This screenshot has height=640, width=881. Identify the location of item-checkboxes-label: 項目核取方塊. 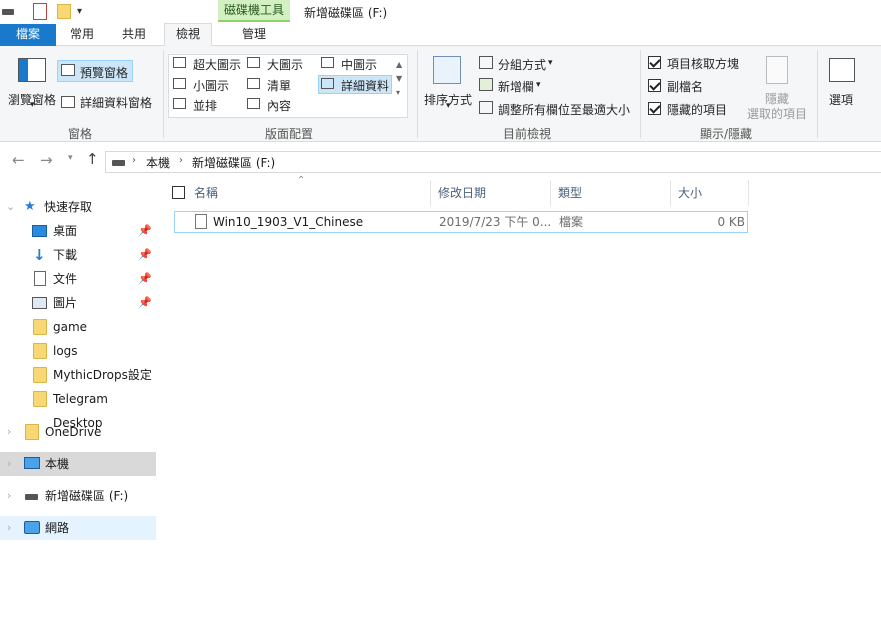
(703, 63).